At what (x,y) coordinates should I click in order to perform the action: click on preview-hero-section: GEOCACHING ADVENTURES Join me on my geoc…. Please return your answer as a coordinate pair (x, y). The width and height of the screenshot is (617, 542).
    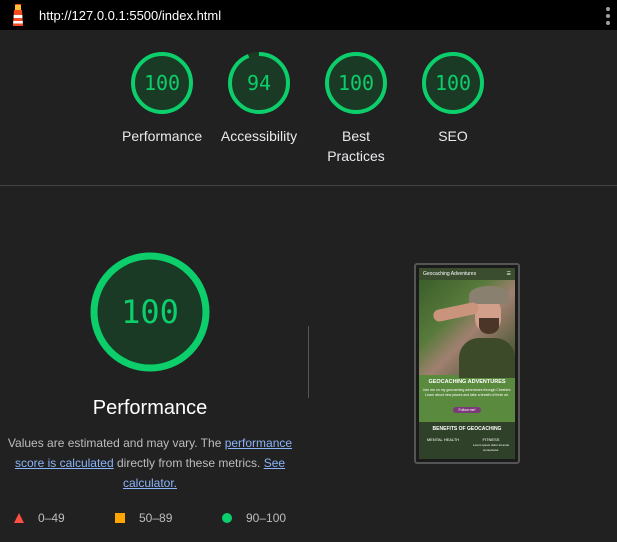
    Looking at the image, I should click on (467, 398).